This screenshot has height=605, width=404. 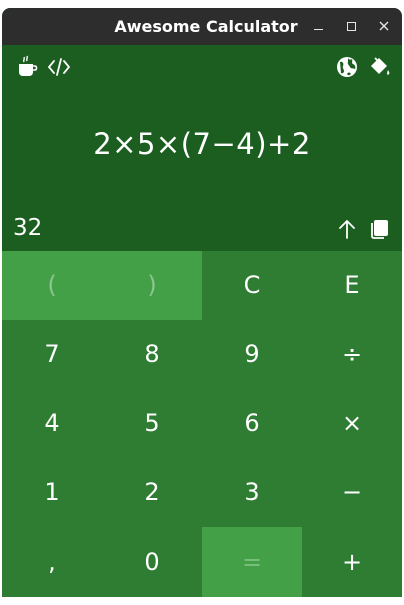 What do you see at coordinates (152, 354) in the screenshot?
I see `digit-8-key: 8` at bounding box center [152, 354].